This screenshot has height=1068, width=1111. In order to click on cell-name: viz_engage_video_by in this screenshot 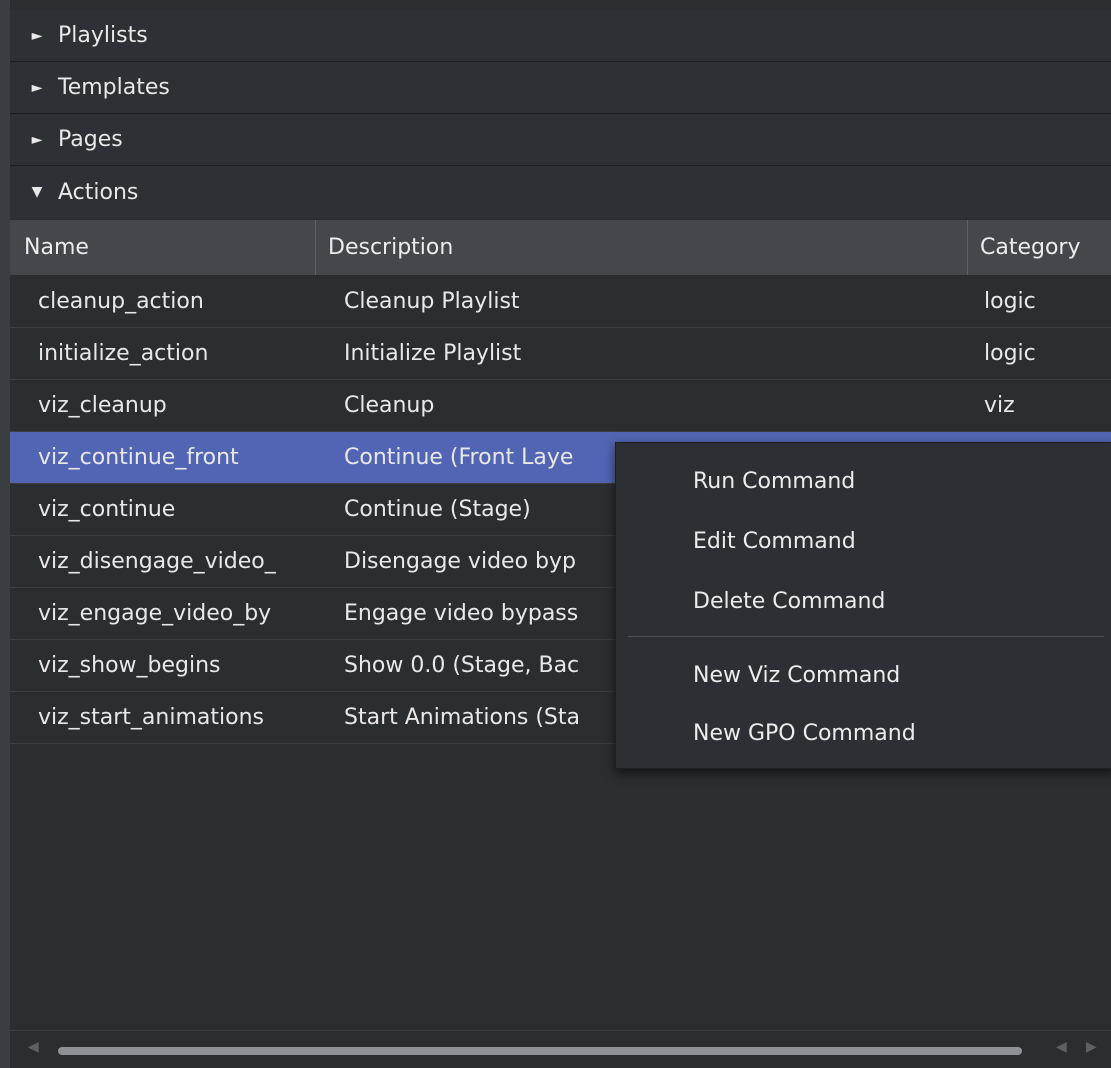, I will do `click(155, 613)`.